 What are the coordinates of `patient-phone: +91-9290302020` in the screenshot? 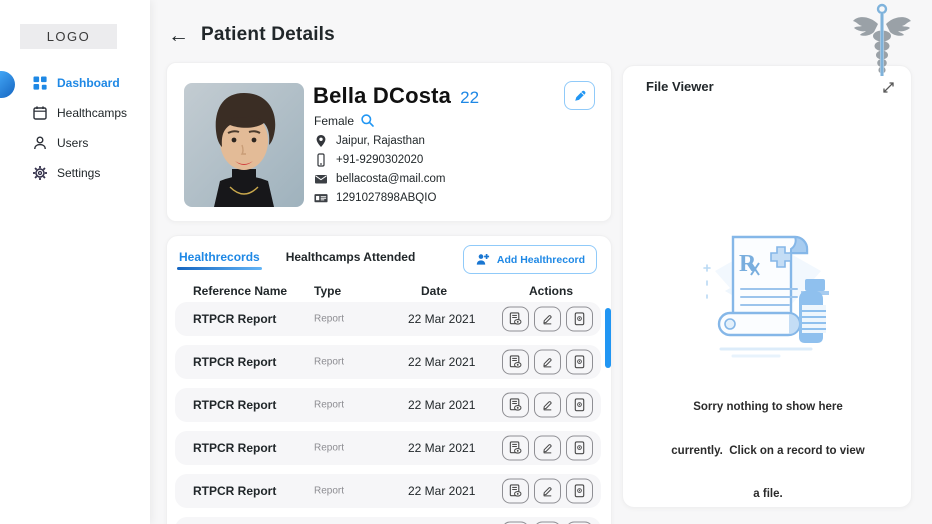 It's located at (380, 160).